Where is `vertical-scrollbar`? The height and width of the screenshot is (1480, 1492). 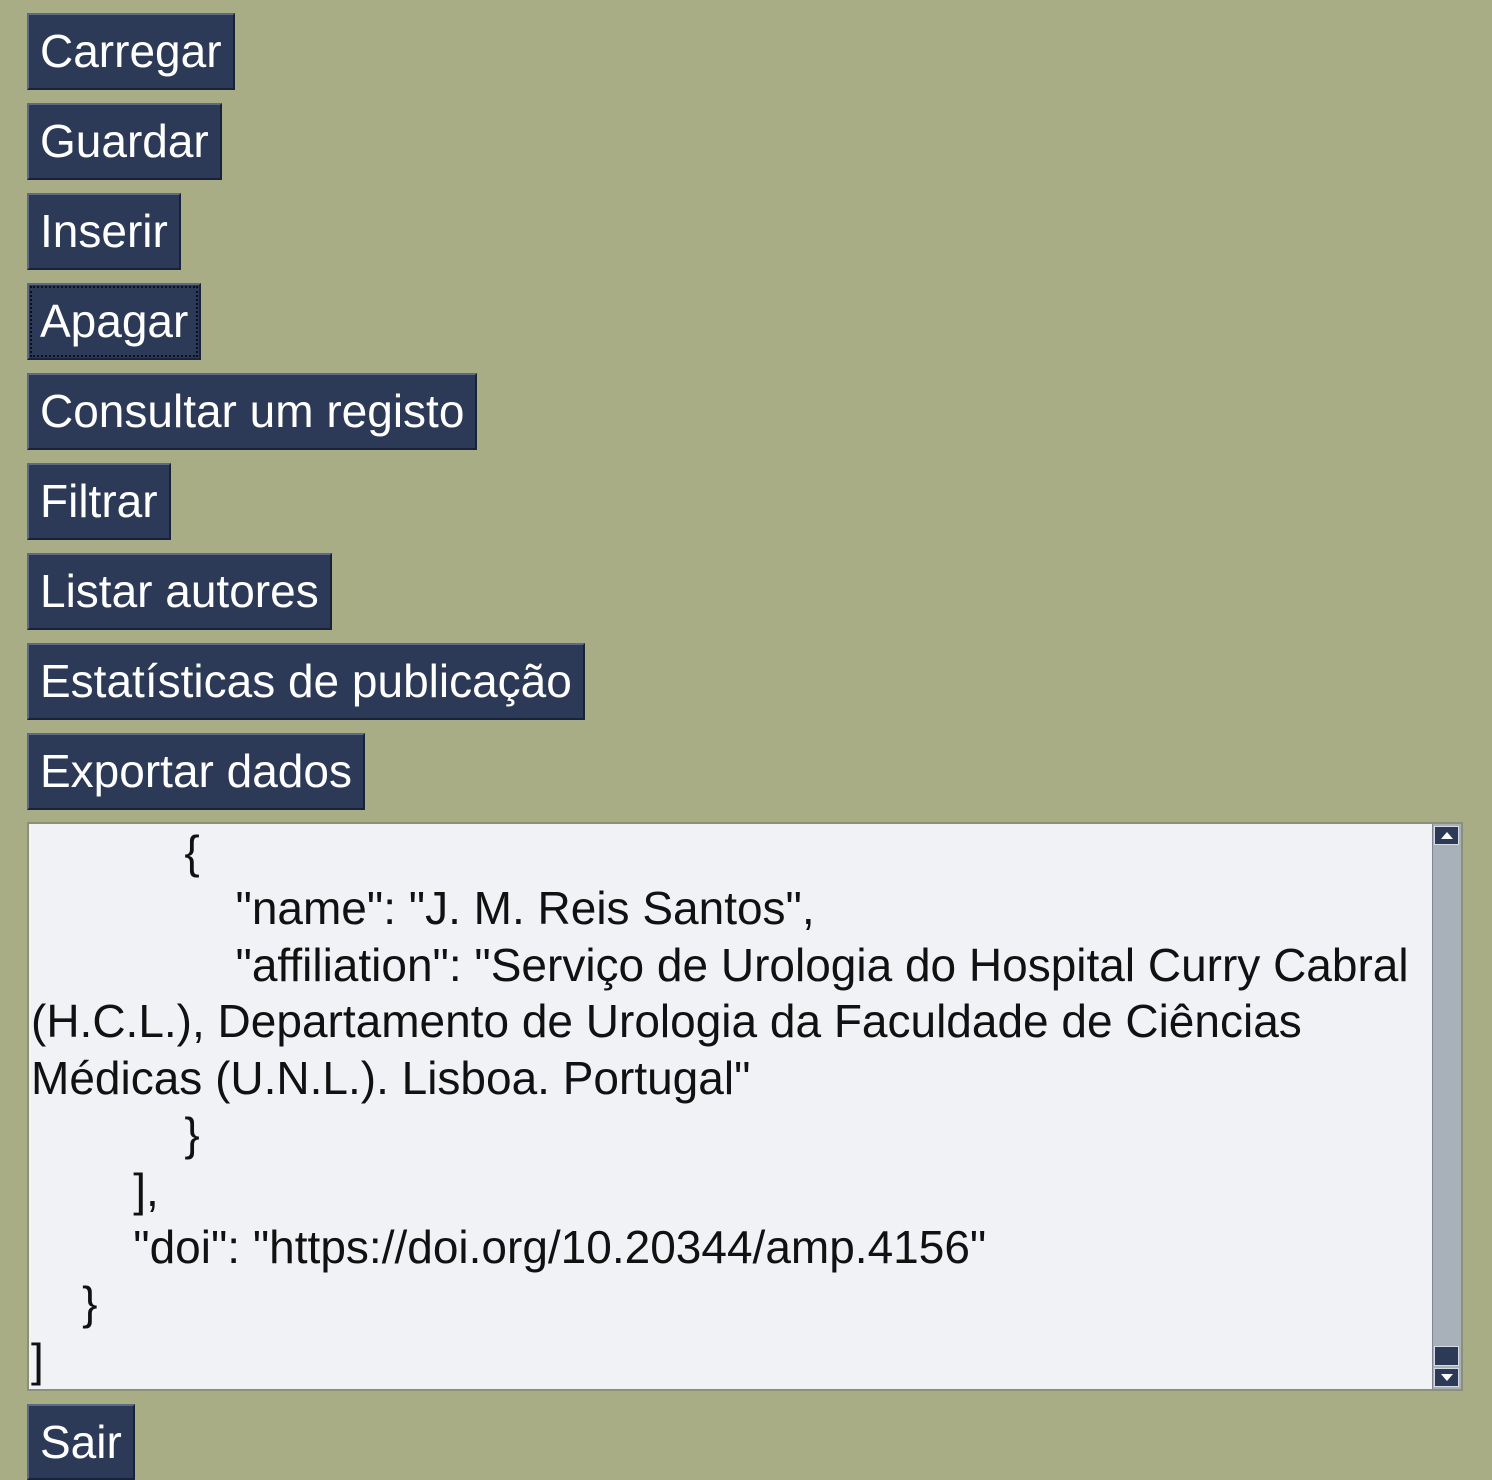 vertical-scrollbar is located at coordinates (1446, 1106).